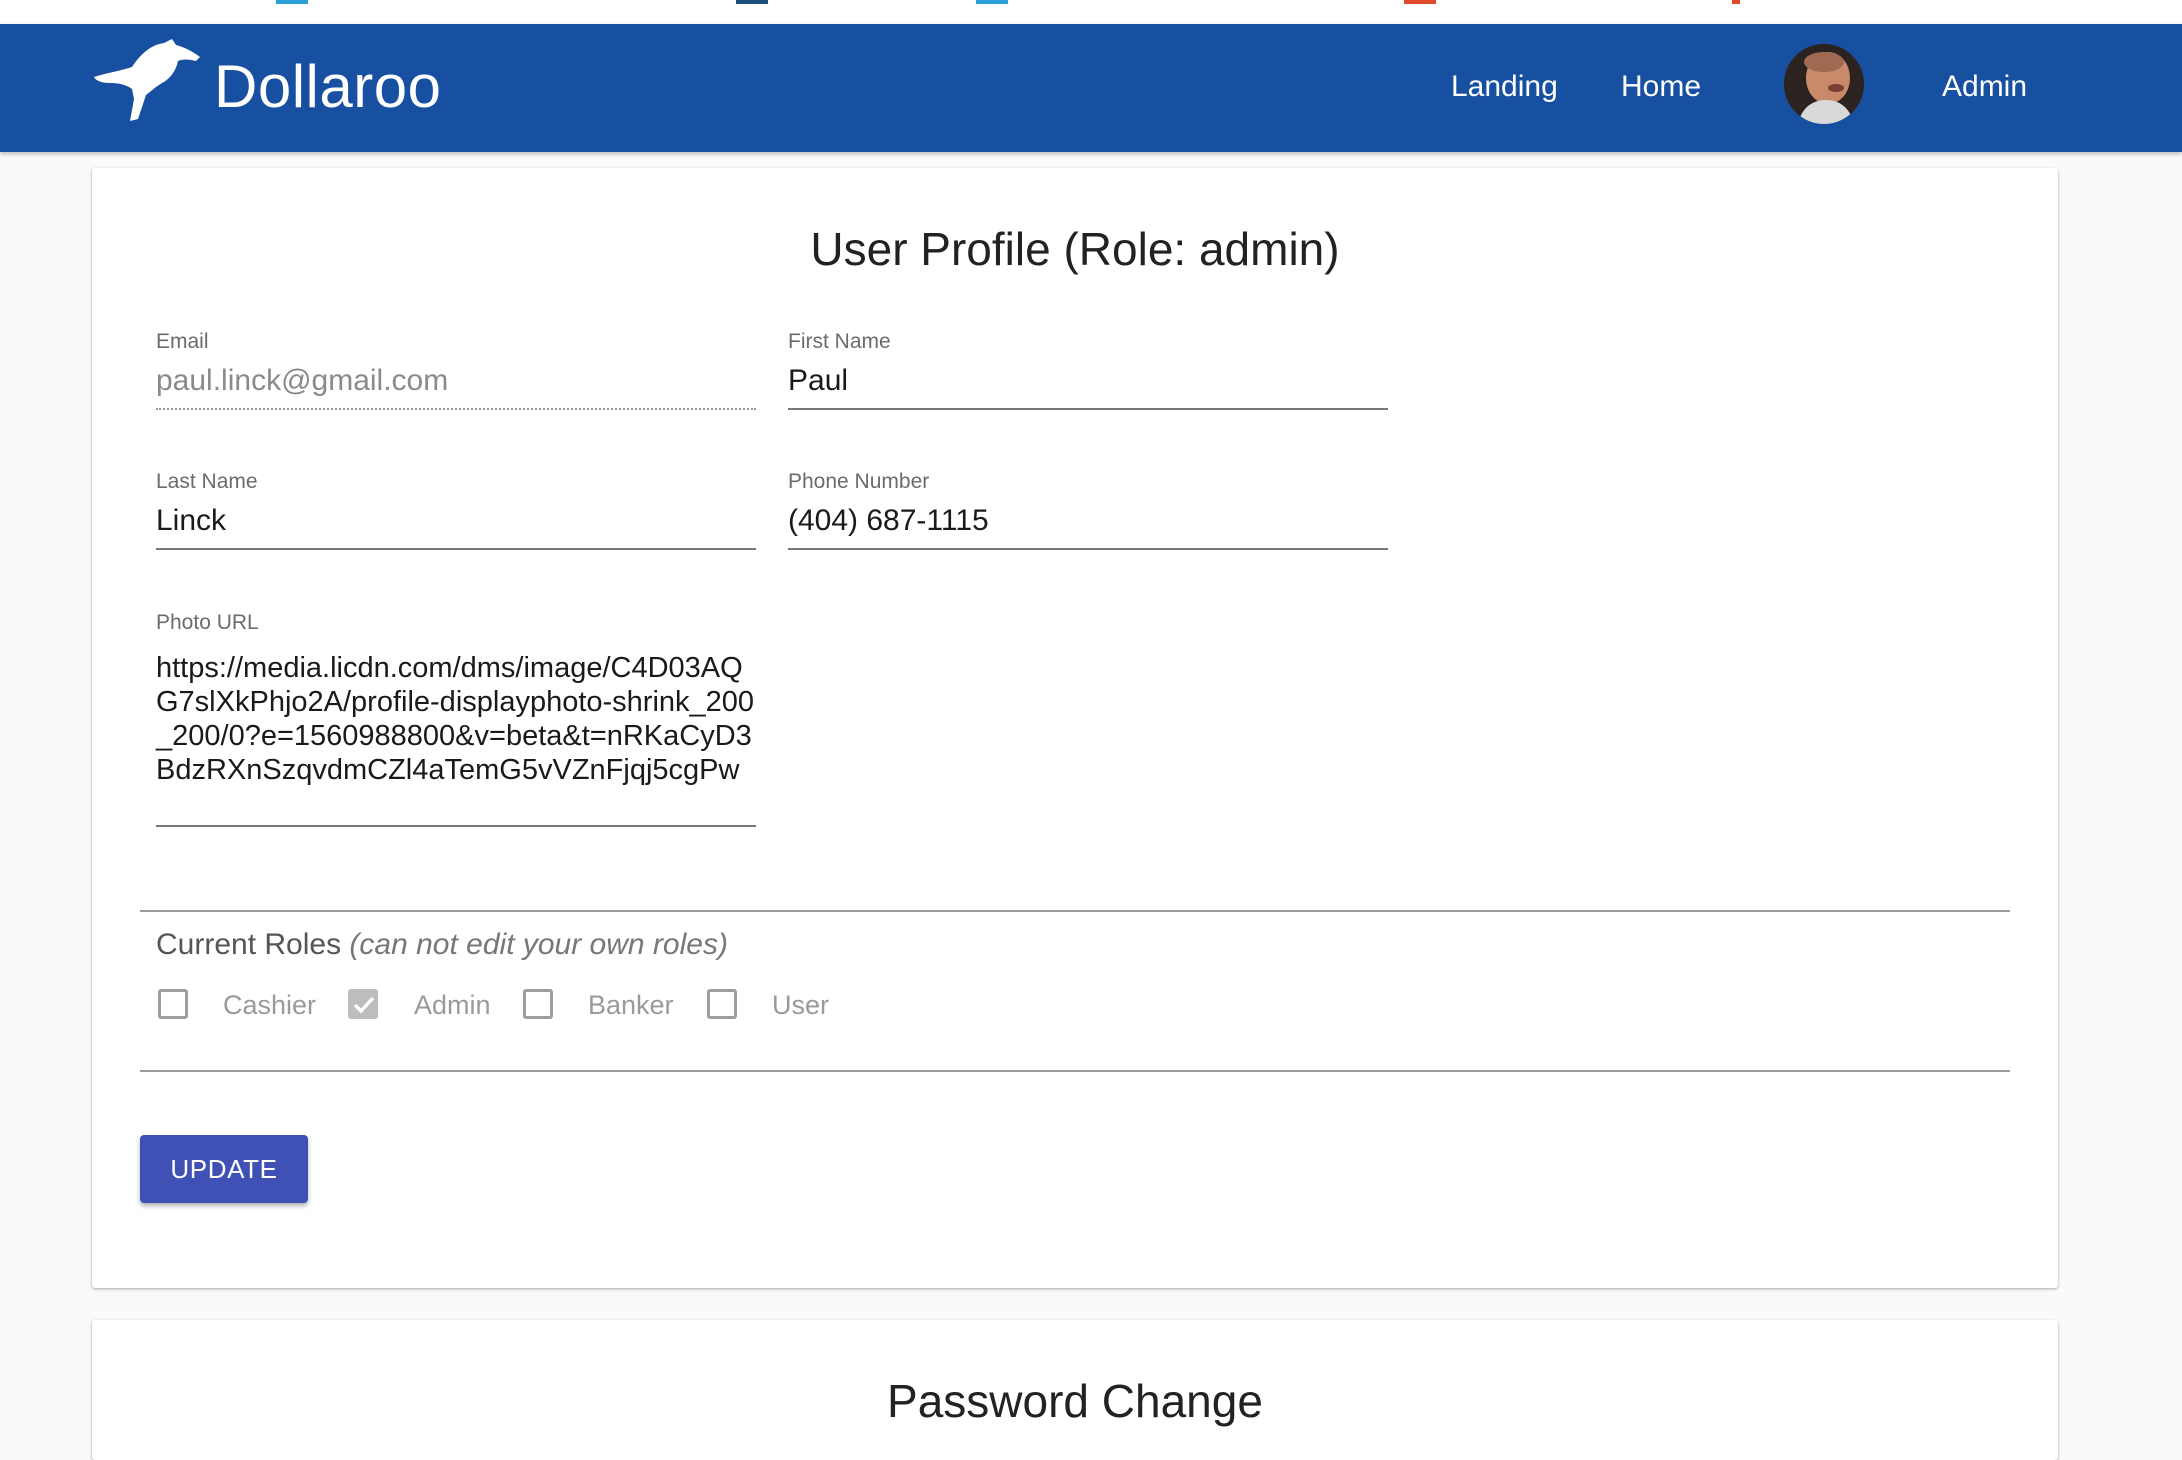  What do you see at coordinates (1088, 381) in the screenshot?
I see `first-name-input: Paul` at bounding box center [1088, 381].